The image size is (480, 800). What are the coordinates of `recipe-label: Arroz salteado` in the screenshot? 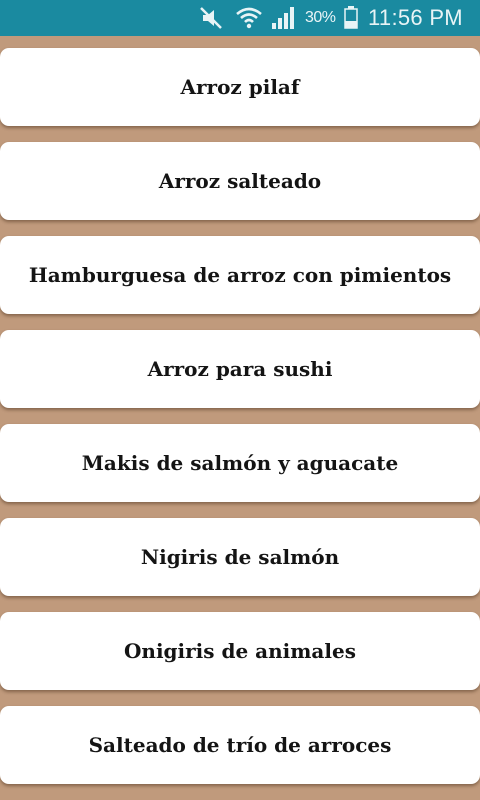 It's located at (240, 181).